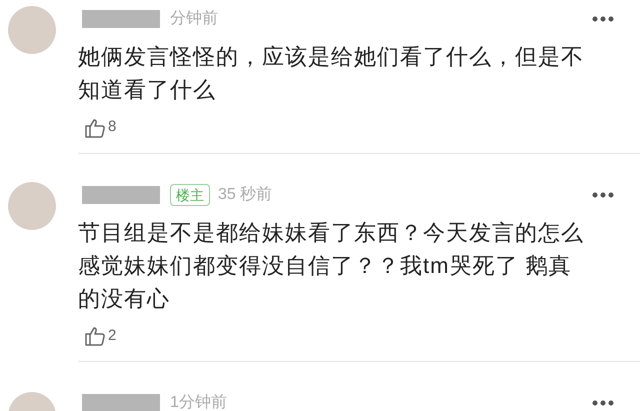 The width and height of the screenshot is (640, 411). What do you see at coordinates (194, 19) in the screenshot?
I see `comment-time: 分钟前` at bounding box center [194, 19].